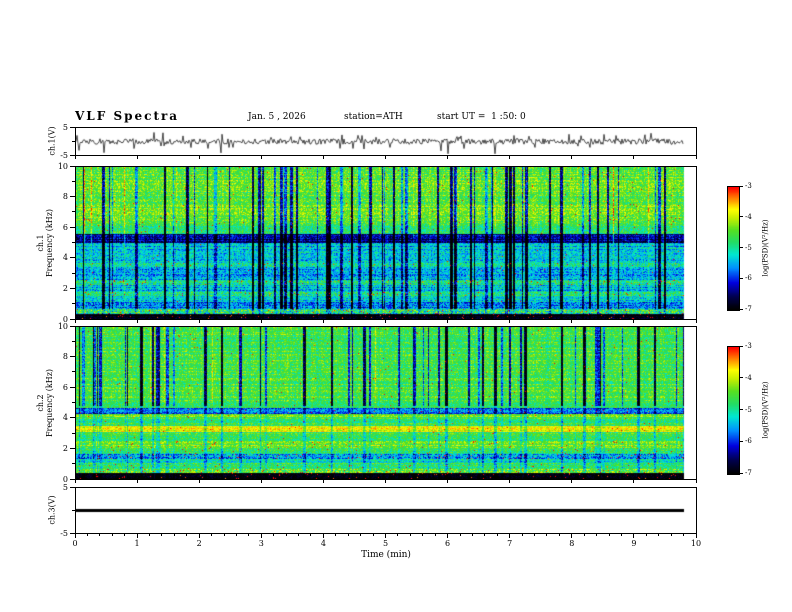 Image resolution: width=792 pixels, height=612 pixels. I want to click on colorbar1-units-label: log(PSD)(V²/Hz), so click(765, 248).